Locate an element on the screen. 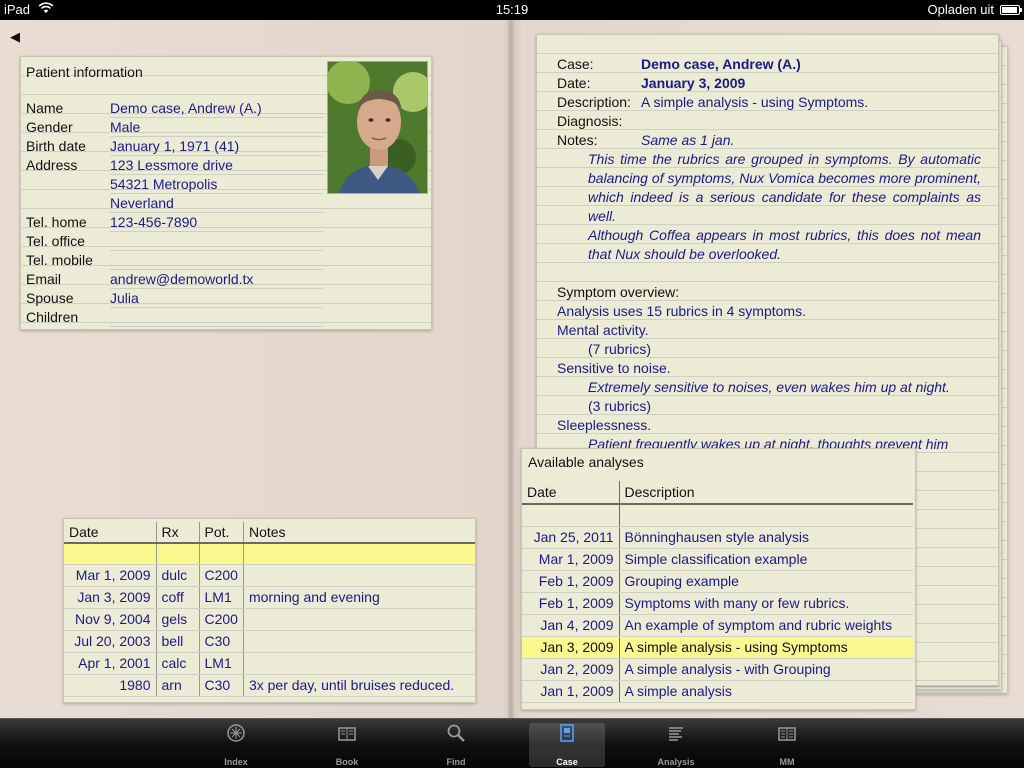 The height and width of the screenshot is (768, 1024). prescription-row: Jul 20, 2003 bell C30 is located at coordinates (269, 641).